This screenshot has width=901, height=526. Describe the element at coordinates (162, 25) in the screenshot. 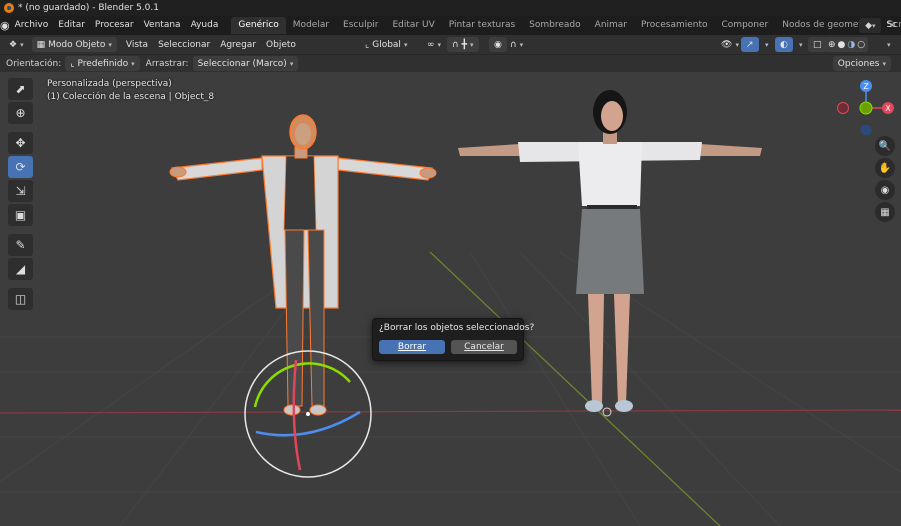

I see `menu-ventana: Ventana` at that location.